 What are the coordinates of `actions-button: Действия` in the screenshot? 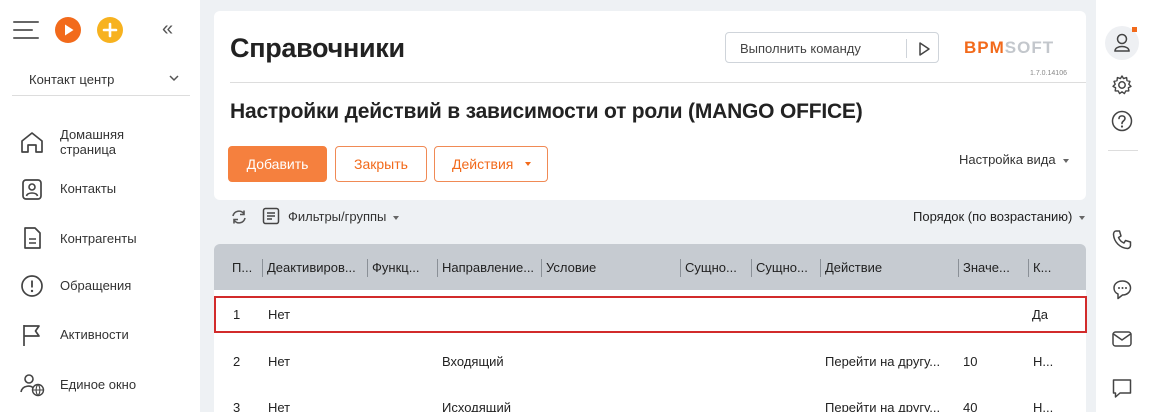 It's located at (491, 164).